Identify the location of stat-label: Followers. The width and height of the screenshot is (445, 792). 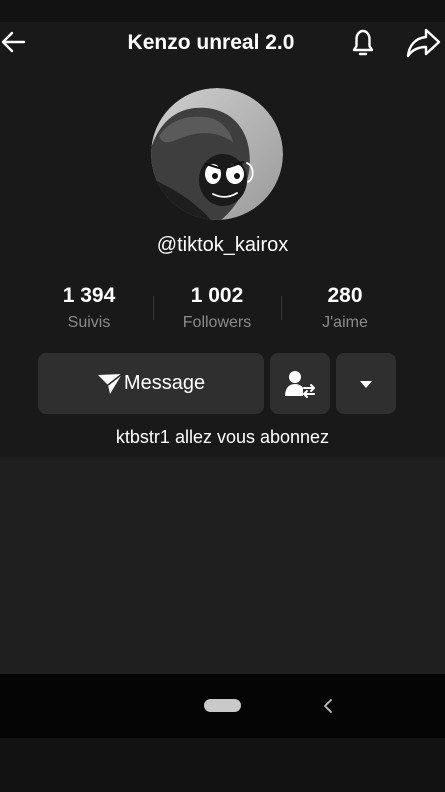
(217, 322).